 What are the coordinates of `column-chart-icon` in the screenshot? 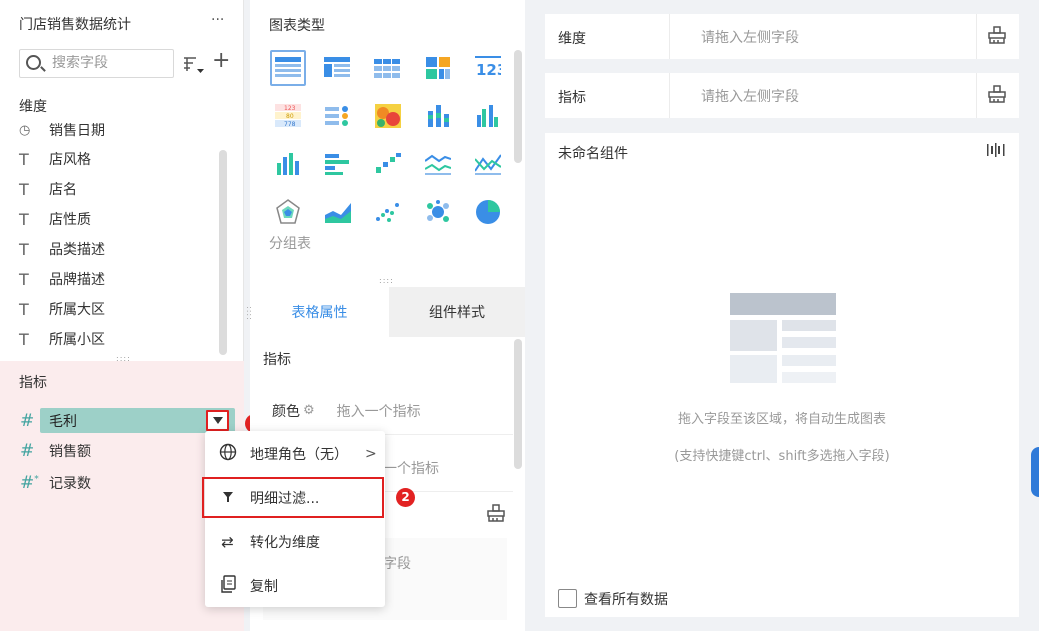 It's located at (288, 164).